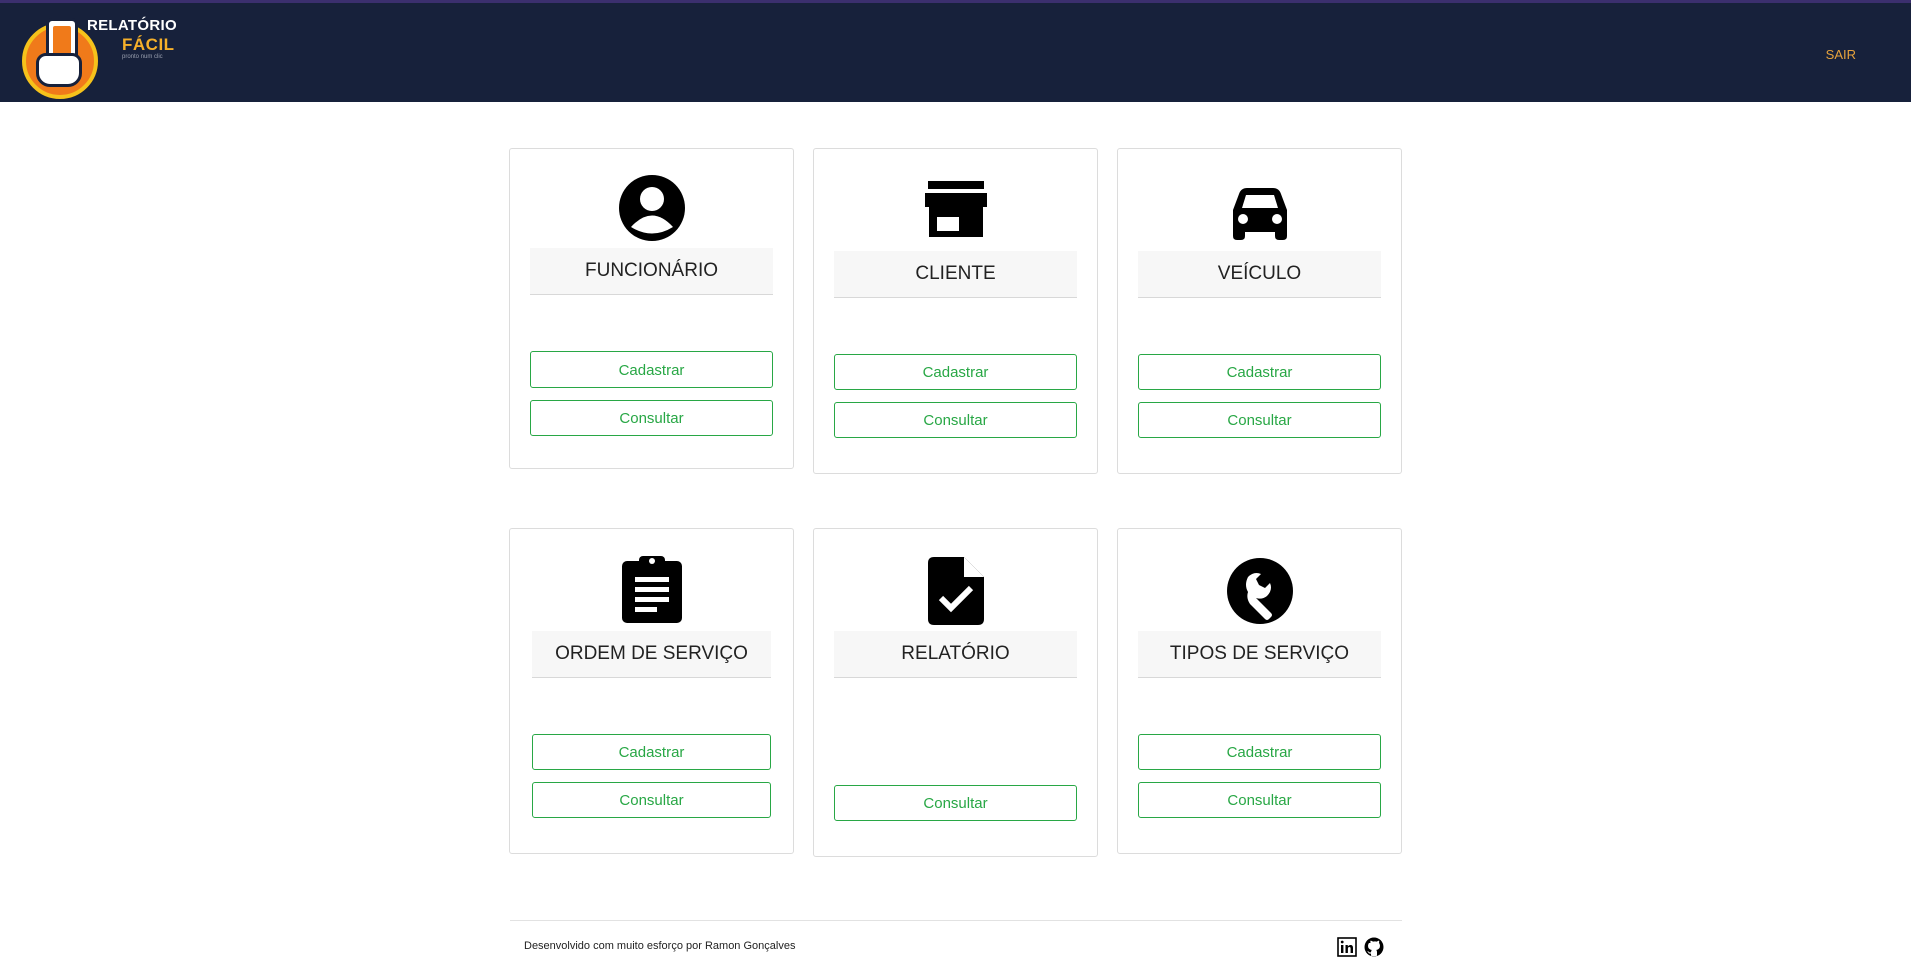 The image size is (1911, 968). What do you see at coordinates (651, 208) in the screenshot?
I see `user-circle-icon` at bounding box center [651, 208].